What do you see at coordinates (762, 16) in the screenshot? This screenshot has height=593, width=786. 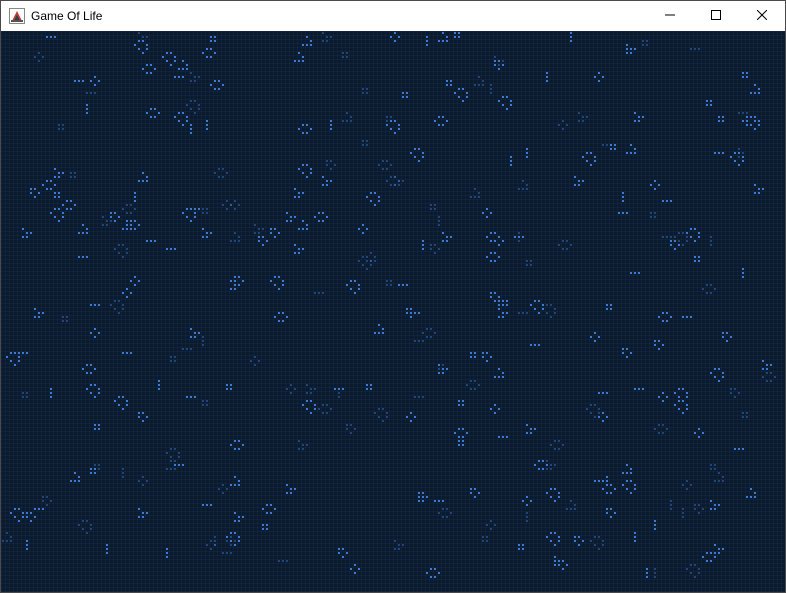 I see `close-button` at bounding box center [762, 16].